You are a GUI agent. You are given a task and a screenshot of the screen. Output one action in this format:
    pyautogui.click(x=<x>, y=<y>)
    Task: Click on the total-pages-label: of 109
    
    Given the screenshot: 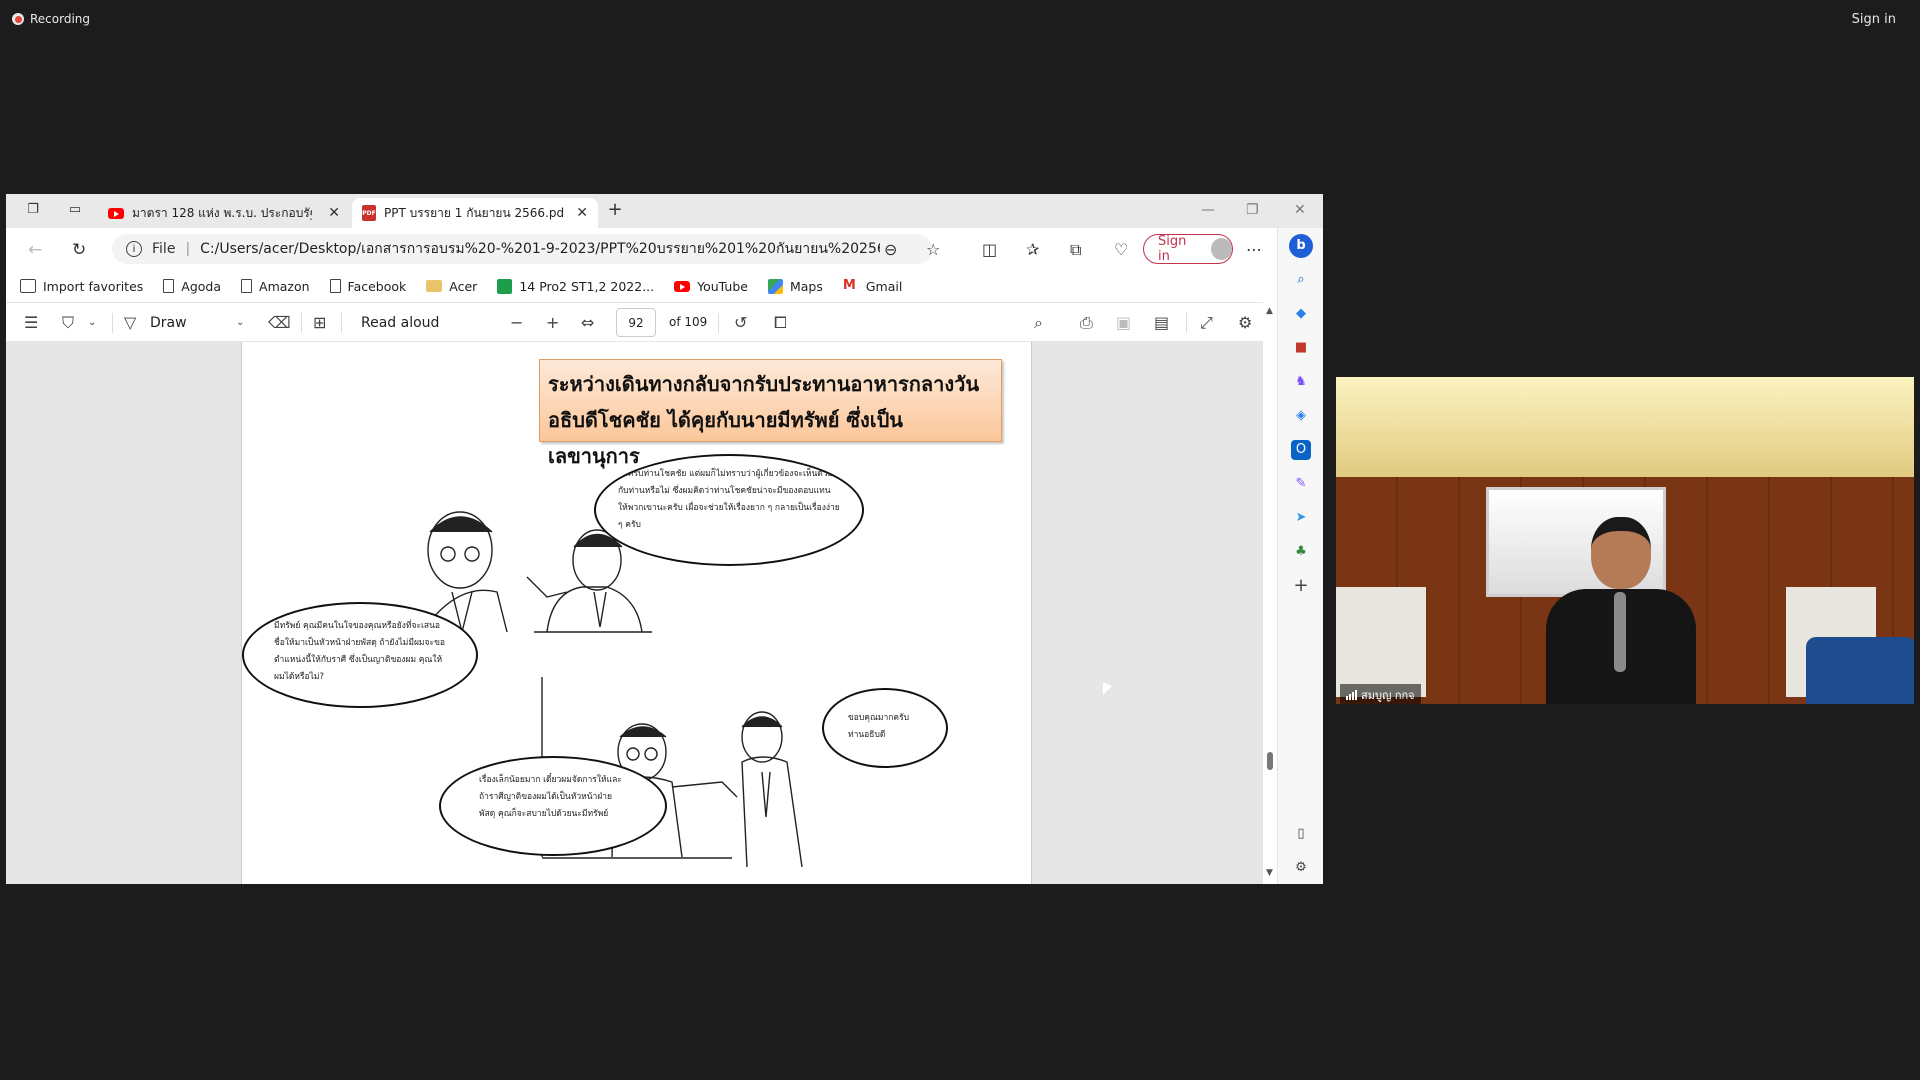 What is the action you would take?
    pyautogui.click(x=688, y=322)
    